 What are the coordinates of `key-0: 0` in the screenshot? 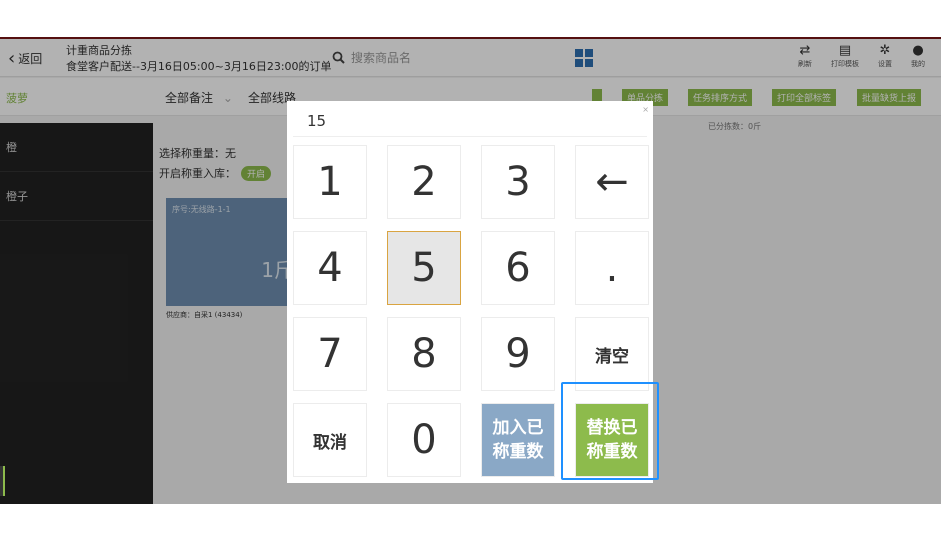 It's located at (424, 440).